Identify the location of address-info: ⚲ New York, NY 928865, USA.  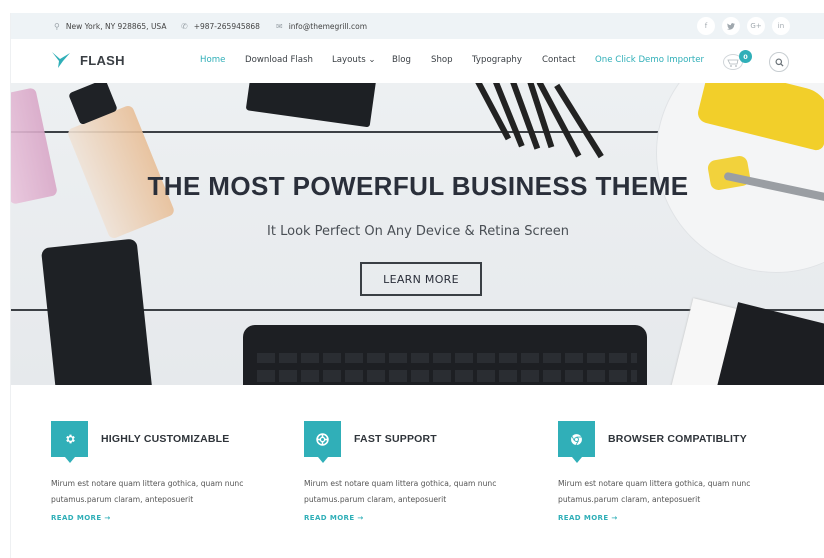
(110, 26).